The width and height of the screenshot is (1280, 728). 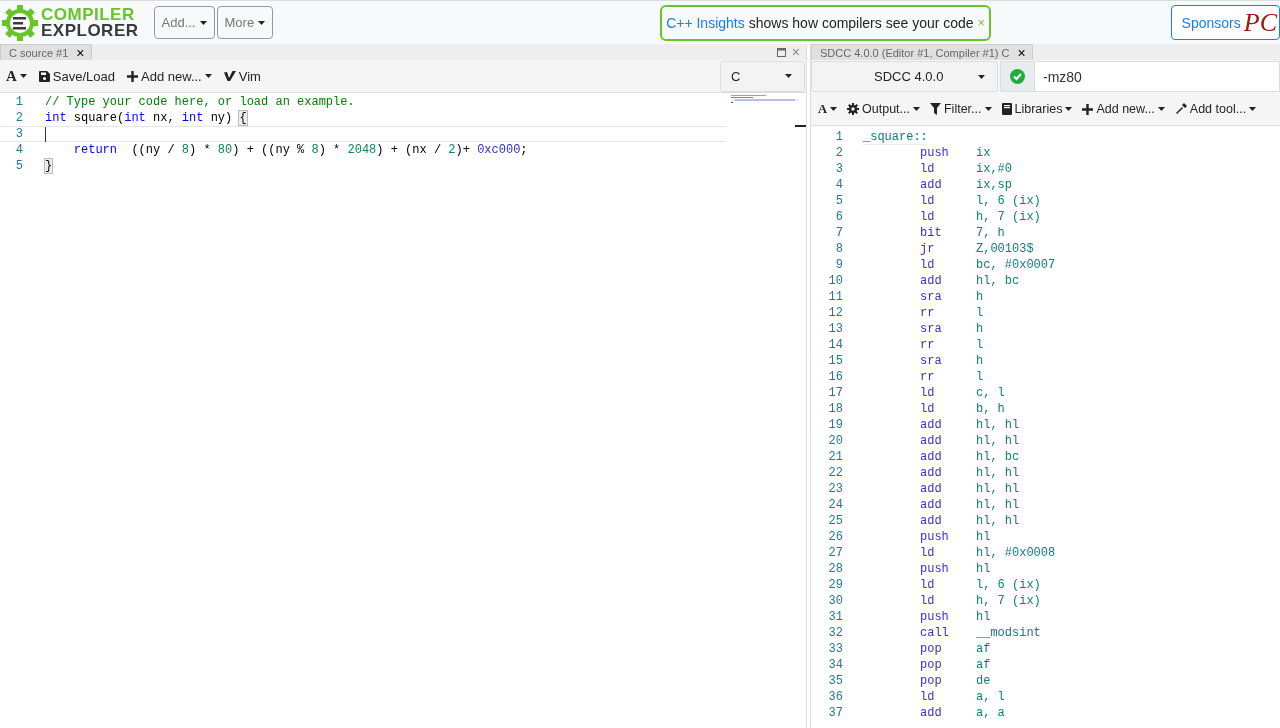 What do you see at coordinates (990, 233) in the screenshot?
I see `asm-operands: 7, h` at bounding box center [990, 233].